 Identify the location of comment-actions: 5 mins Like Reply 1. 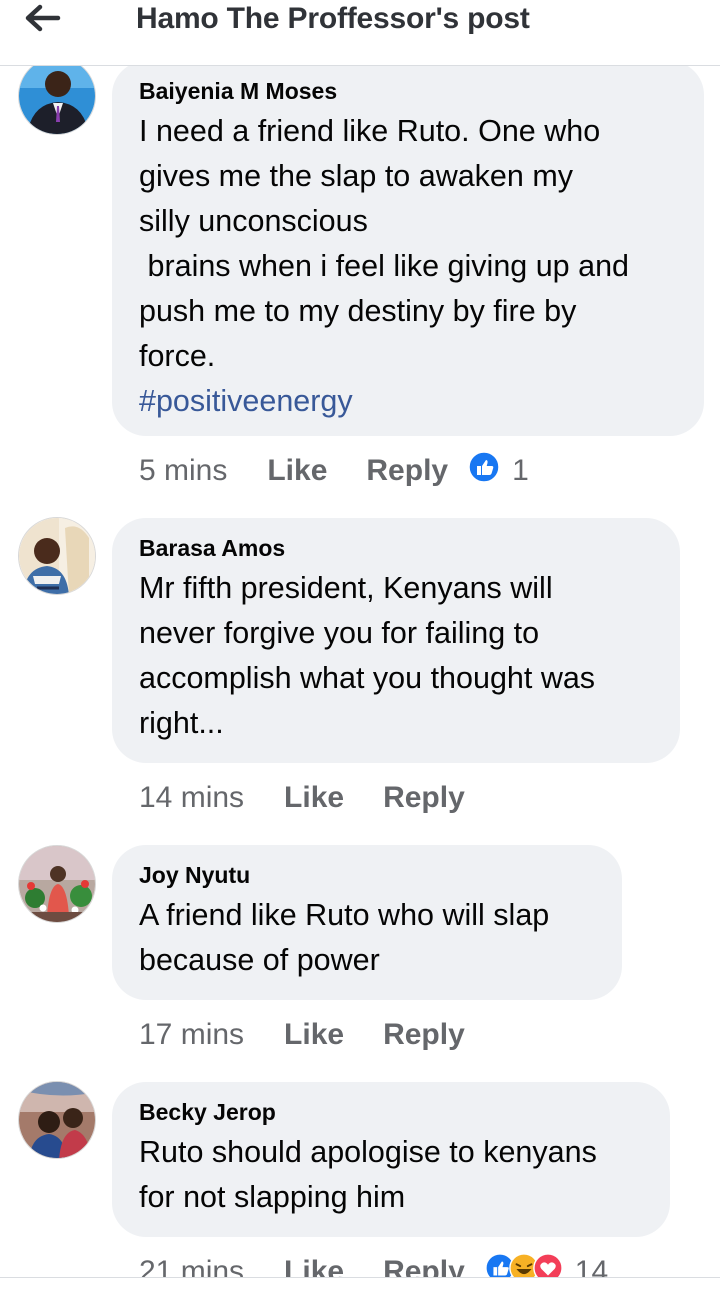
(334, 471).